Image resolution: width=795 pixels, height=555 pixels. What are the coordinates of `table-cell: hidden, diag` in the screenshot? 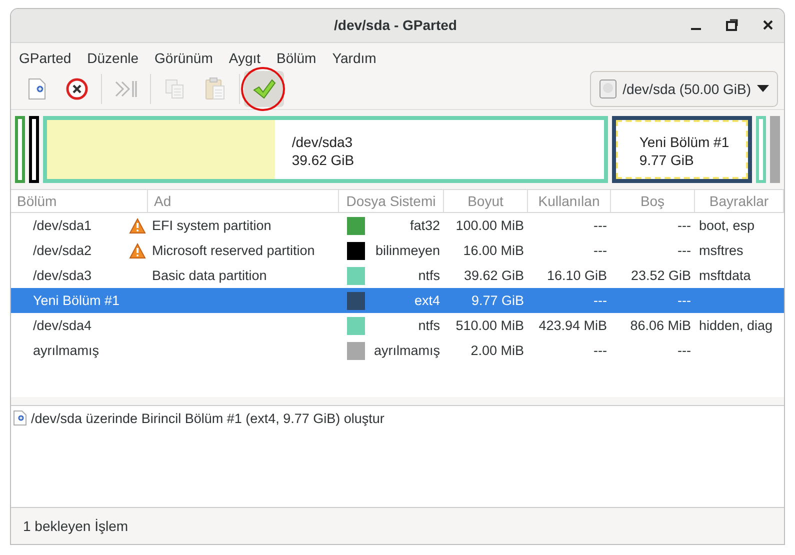 It's located at (736, 326).